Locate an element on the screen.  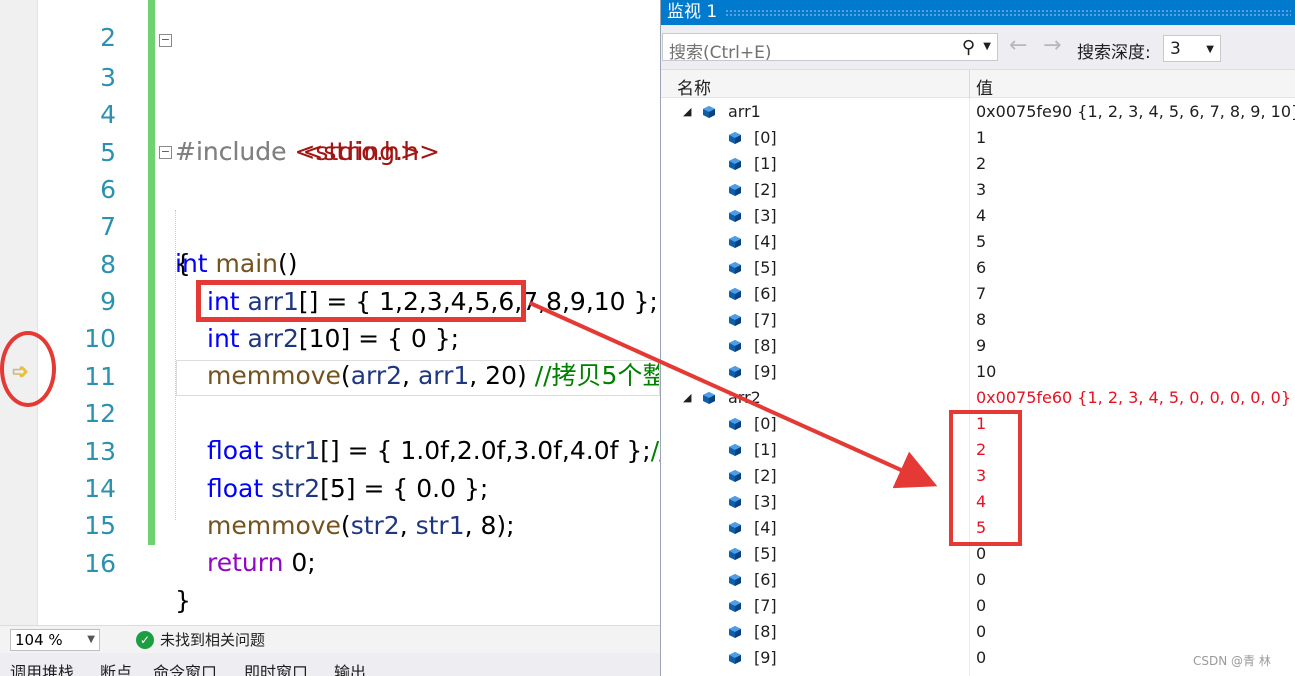
watch-row-element: [3] 4 is located at coordinates (978, 216).